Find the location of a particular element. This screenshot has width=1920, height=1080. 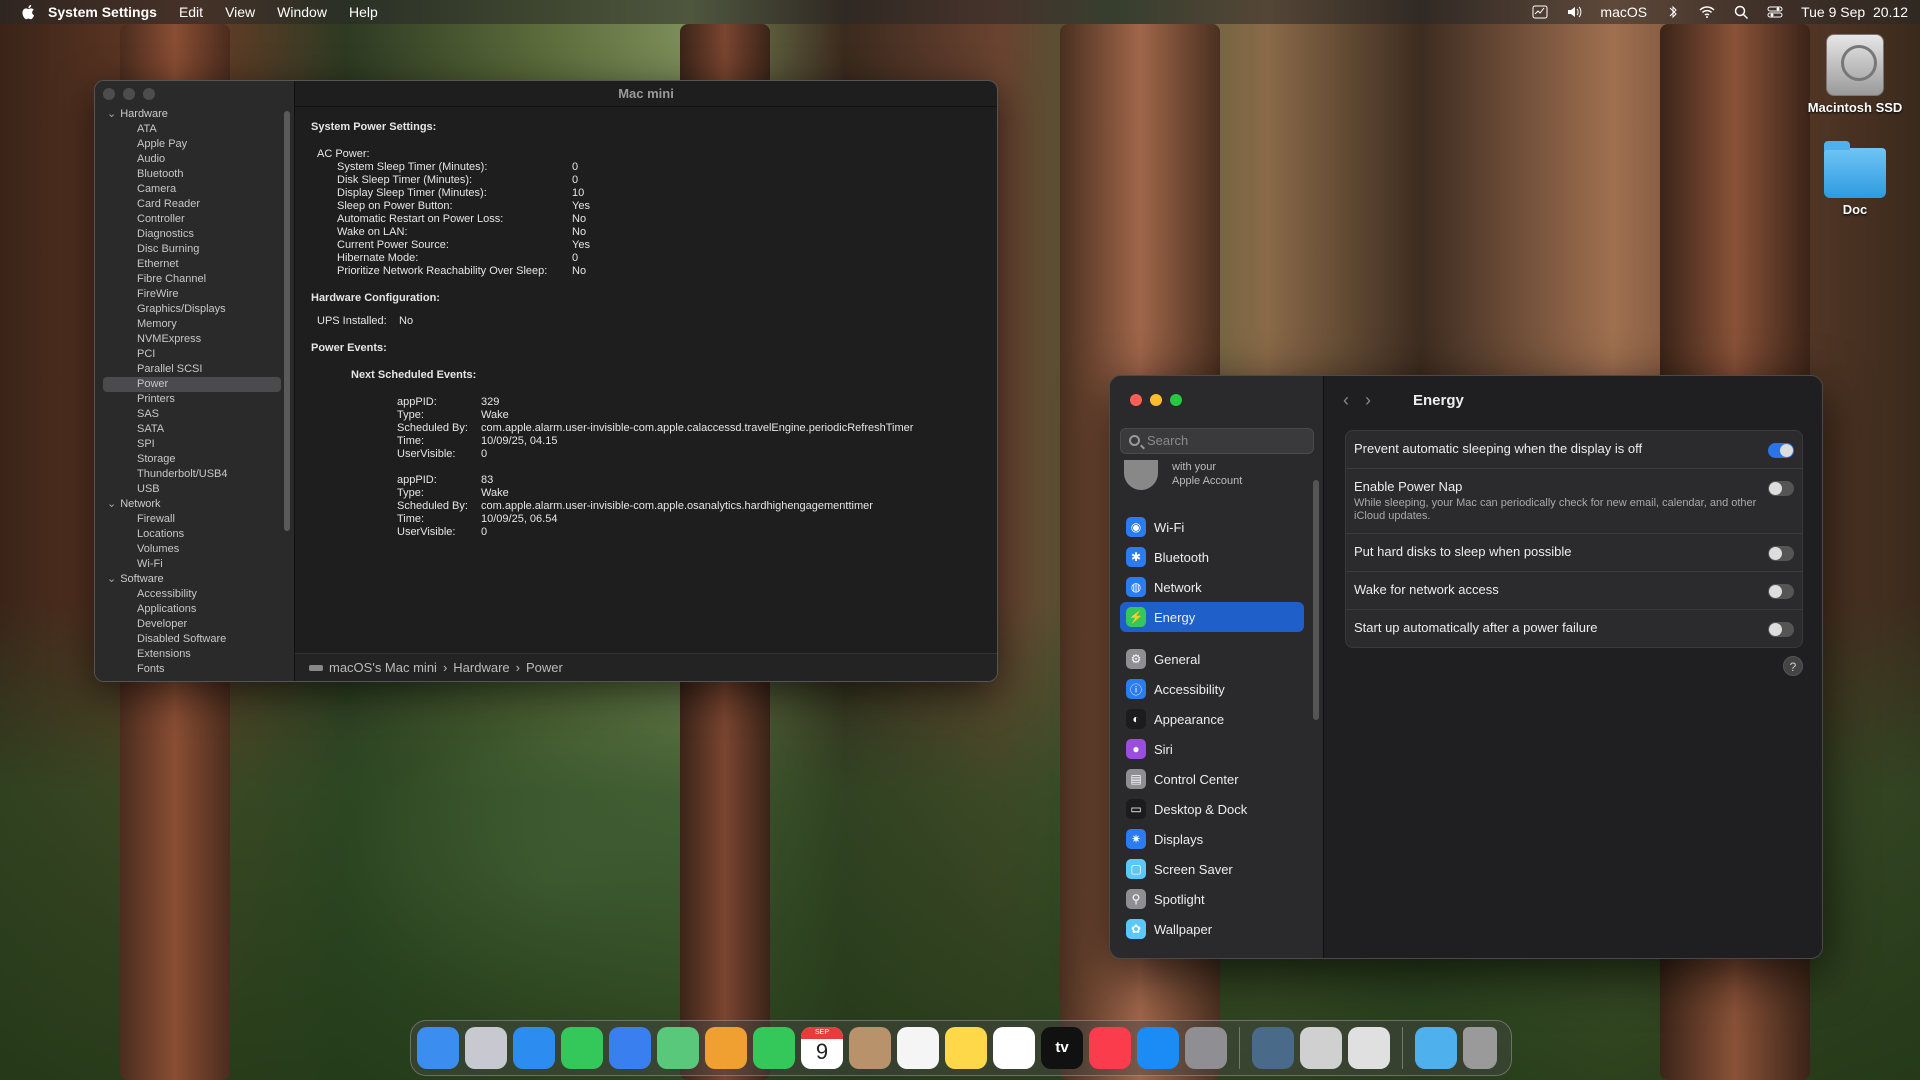

tree-item: Developer is located at coordinates (192, 624).